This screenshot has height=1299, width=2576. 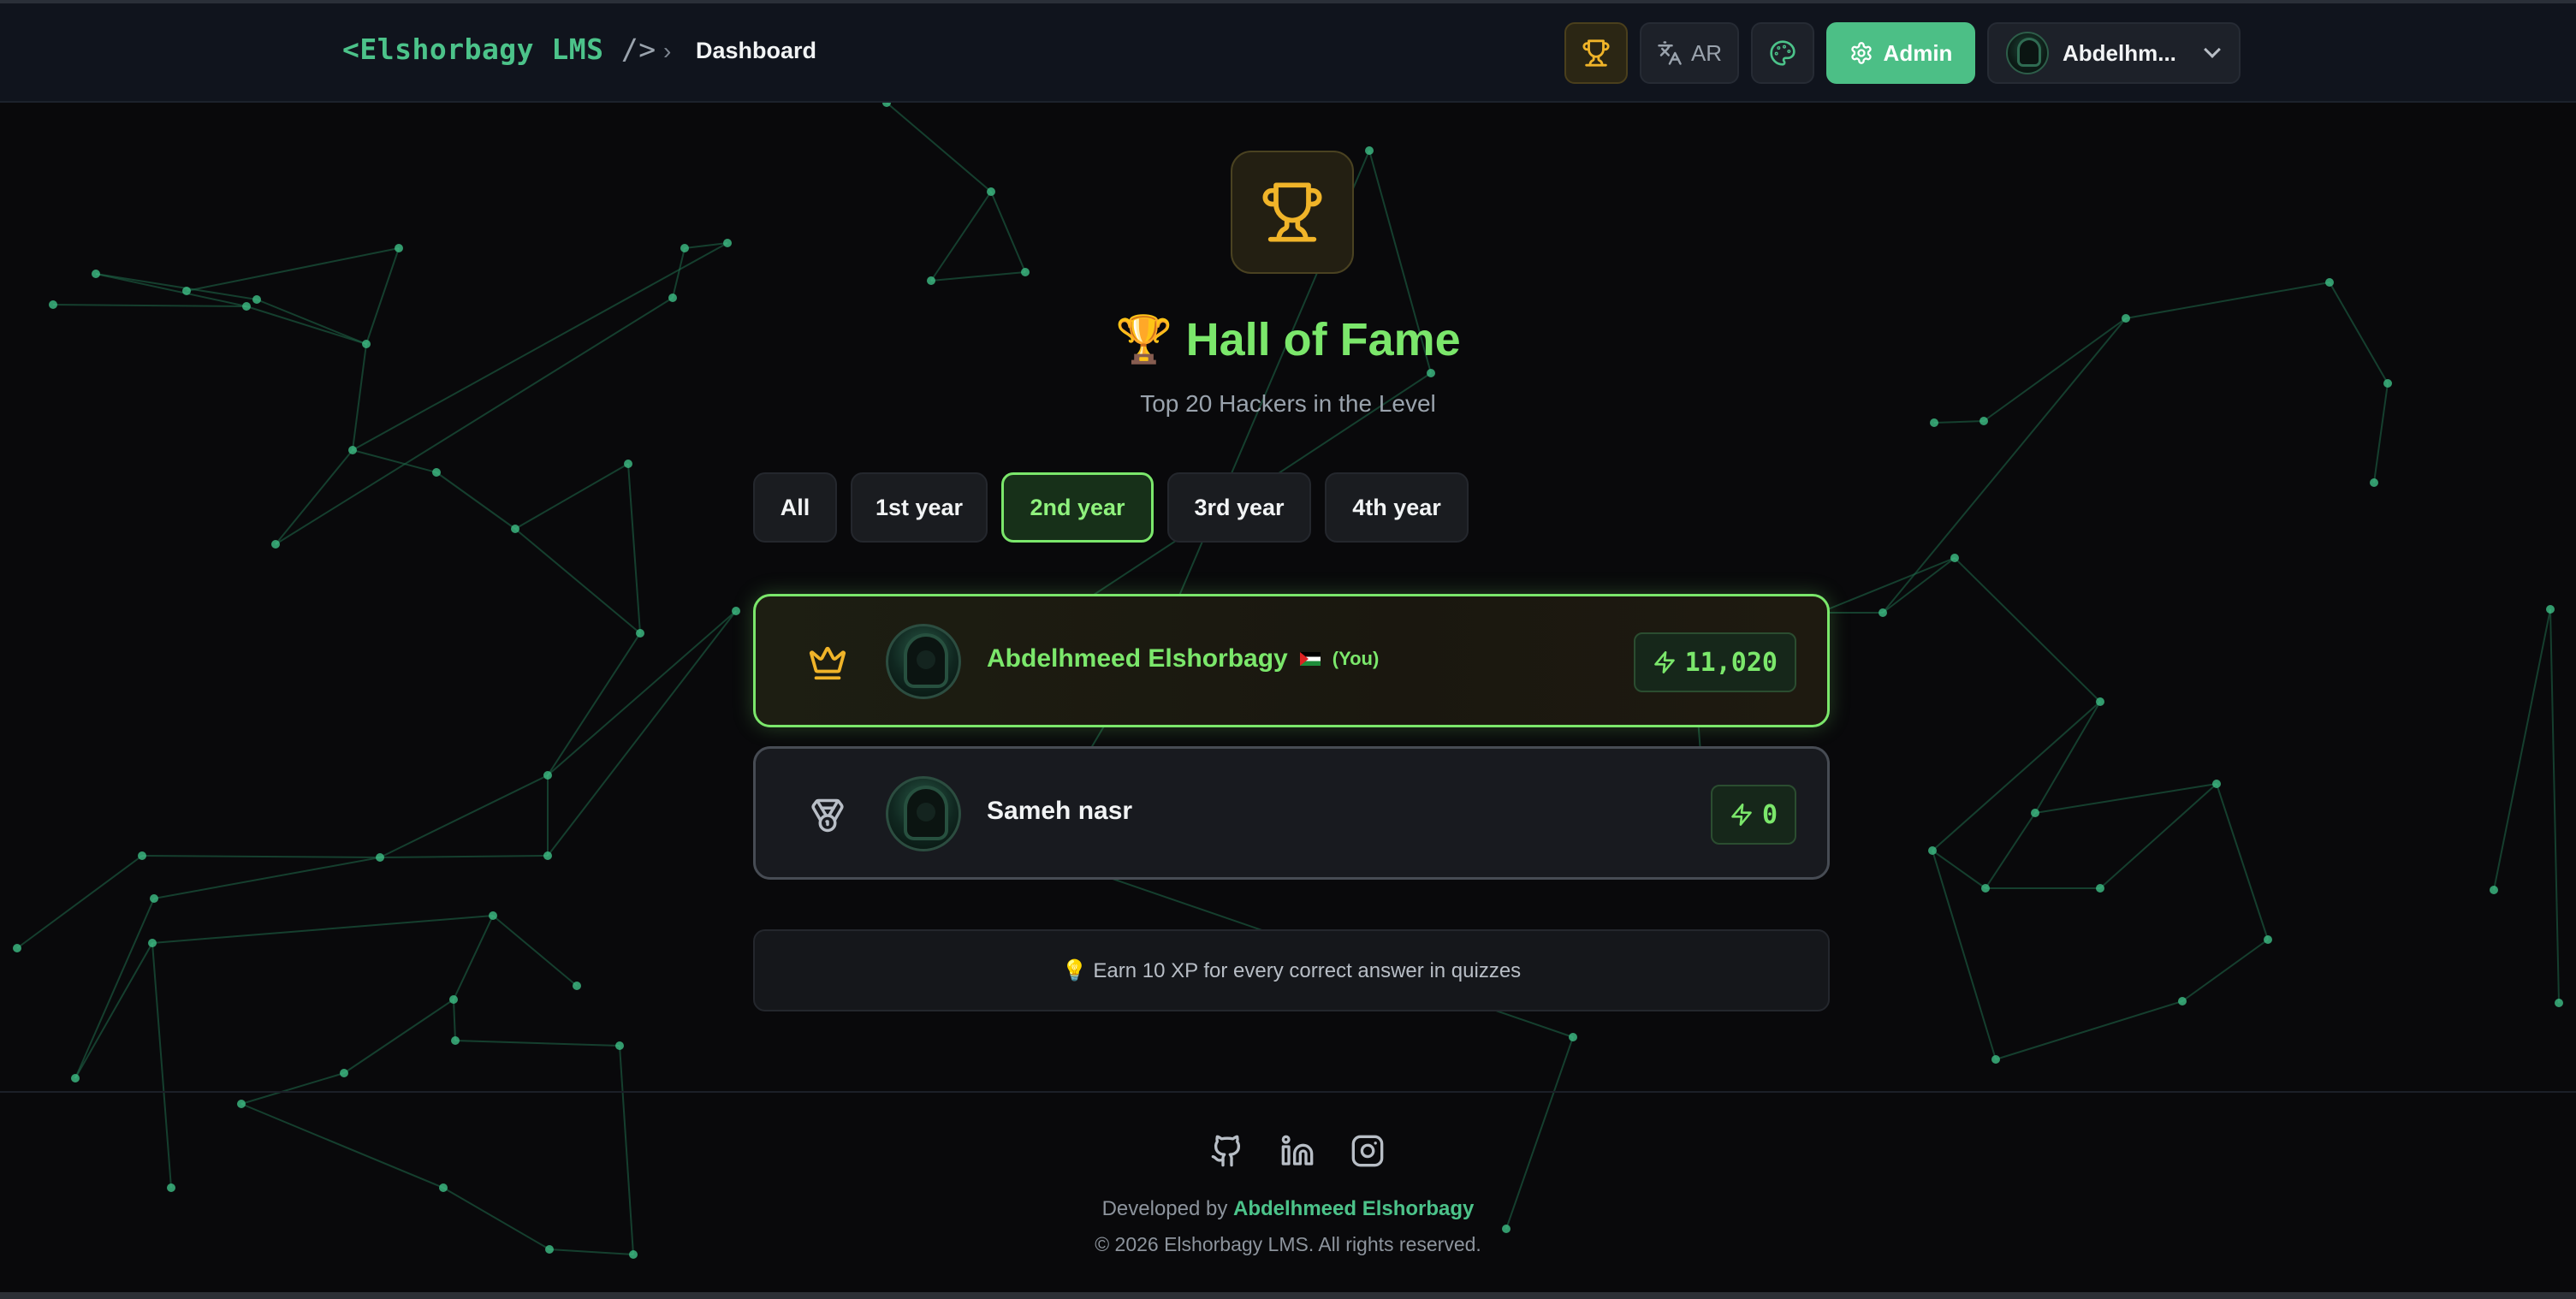 I want to click on admin-label: Admin, so click(x=1918, y=52).